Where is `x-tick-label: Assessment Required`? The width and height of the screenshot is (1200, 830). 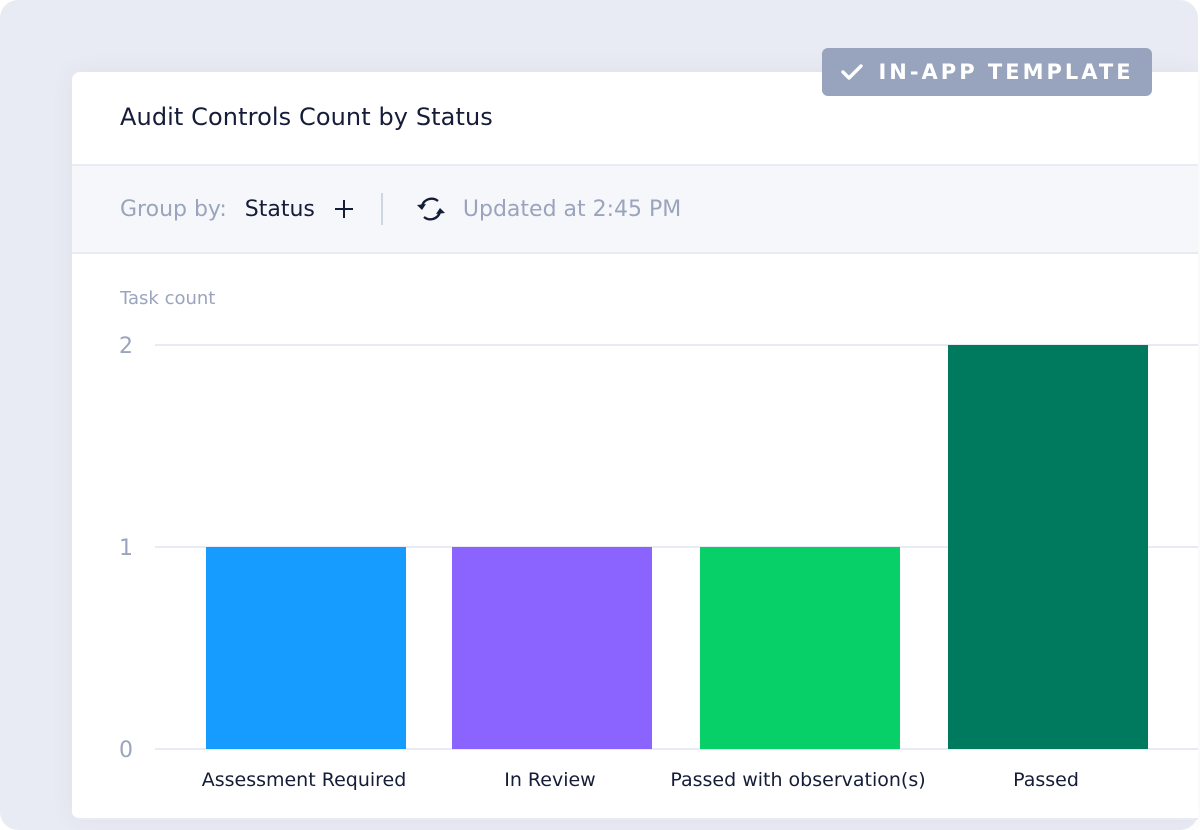
x-tick-label: Assessment Required is located at coordinates (304, 780).